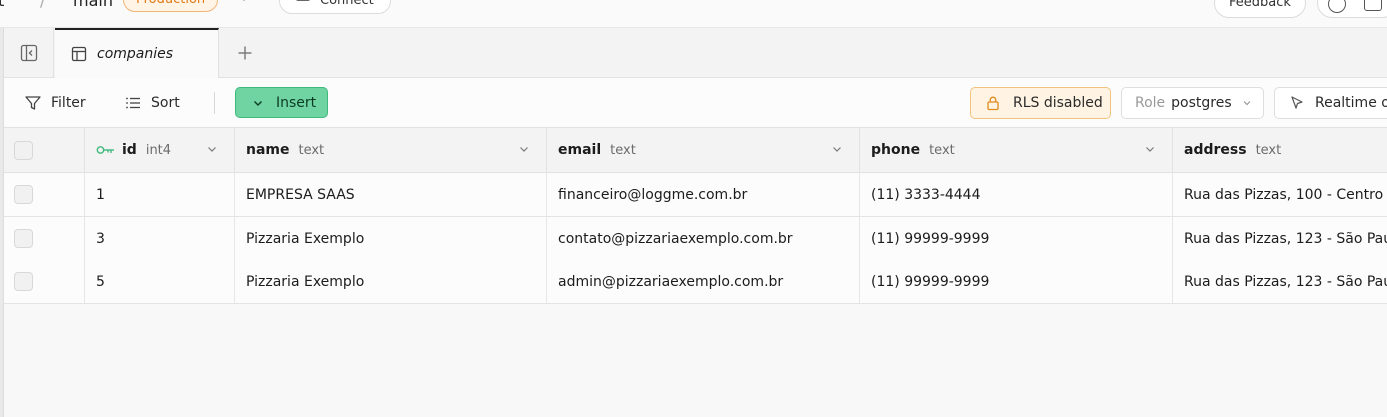  What do you see at coordinates (214, 103) in the screenshot?
I see `toolbar-divider` at bounding box center [214, 103].